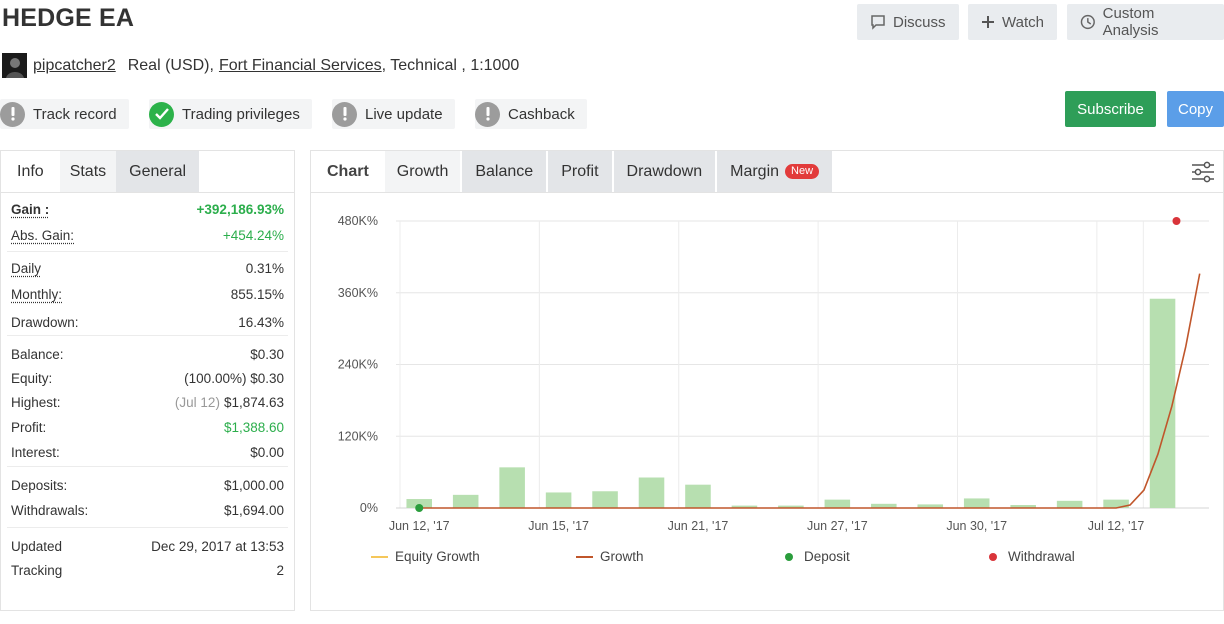 The width and height of the screenshot is (1224, 624). What do you see at coordinates (369, 508) in the screenshot?
I see `y-tick-label: 0%` at bounding box center [369, 508].